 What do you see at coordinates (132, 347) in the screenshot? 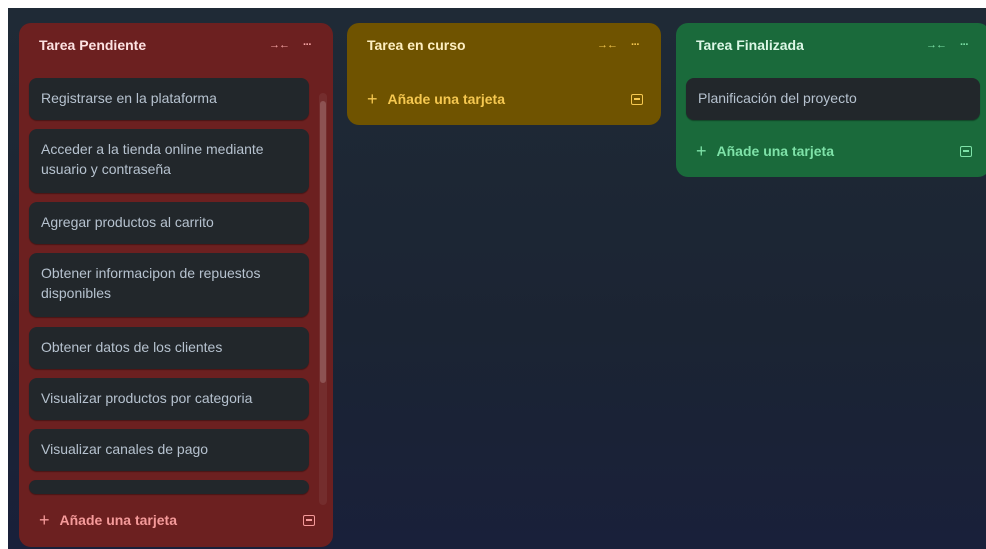
I see `card-title: Obtener datos de los clientes` at bounding box center [132, 347].